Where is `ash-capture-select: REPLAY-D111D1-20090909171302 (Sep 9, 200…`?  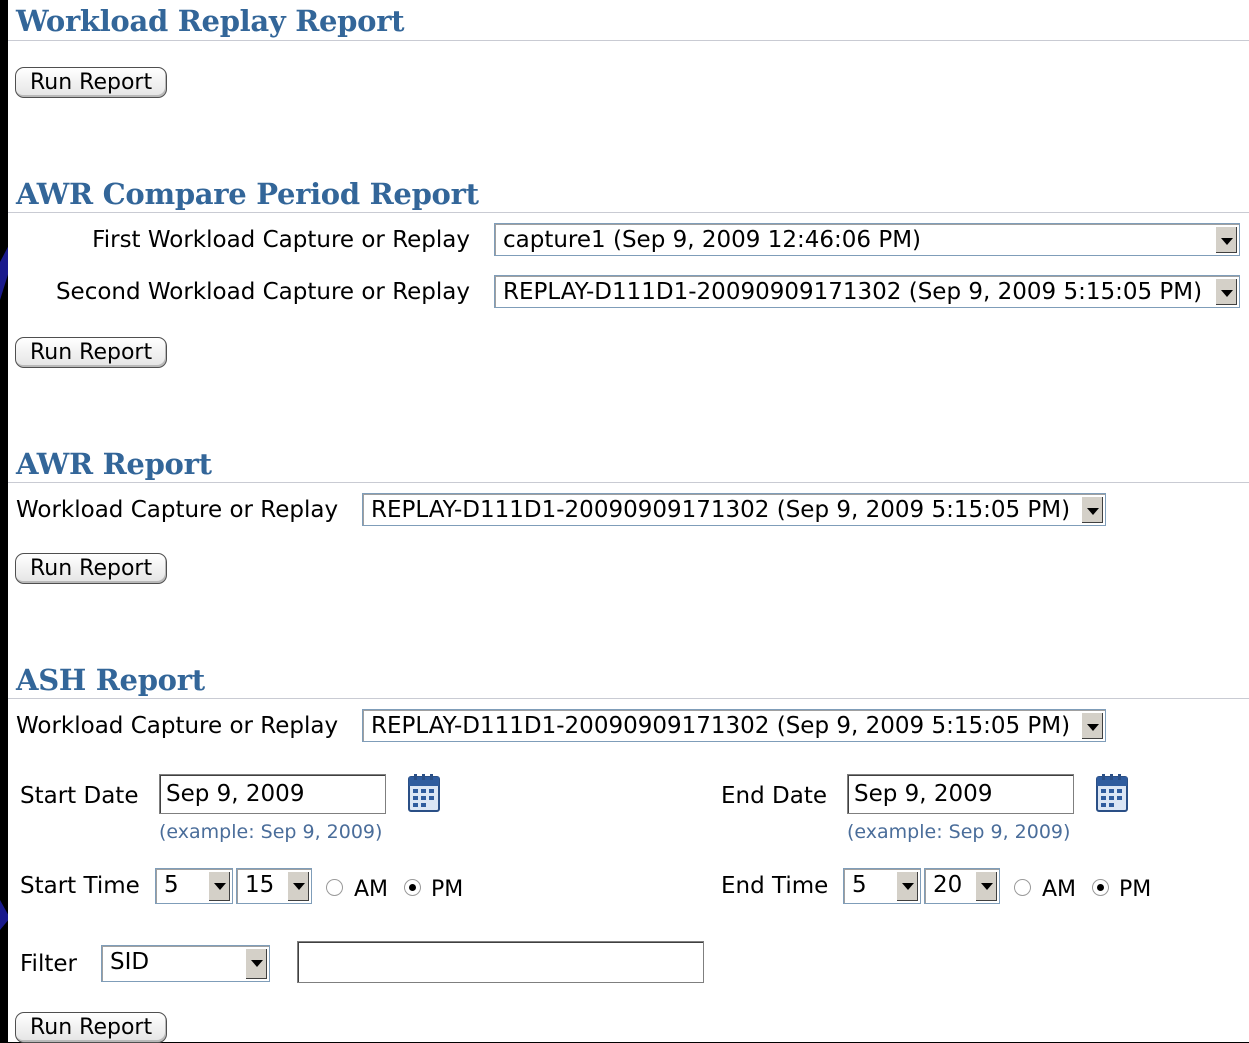 ash-capture-select: REPLAY-D111D1-20090909171302 (Sep 9, 200… is located at coordinates (734, 725).